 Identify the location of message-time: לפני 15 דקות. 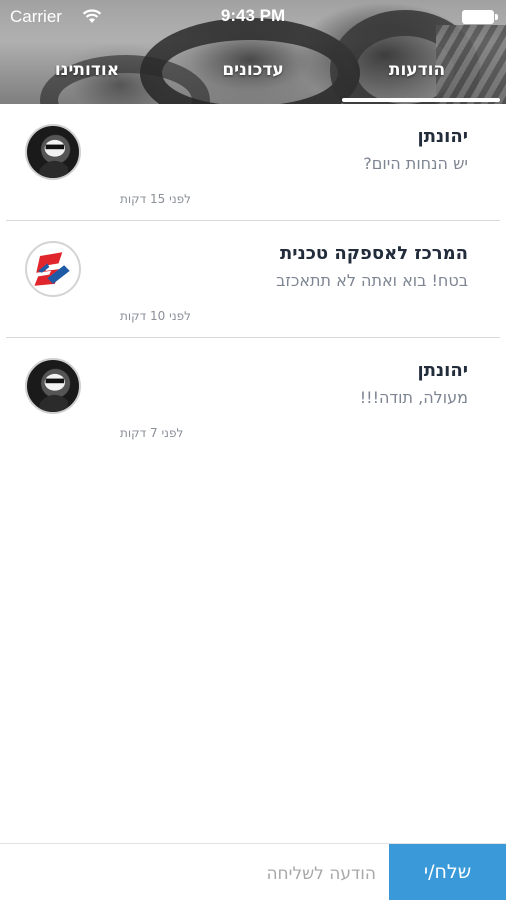
(155, 199).